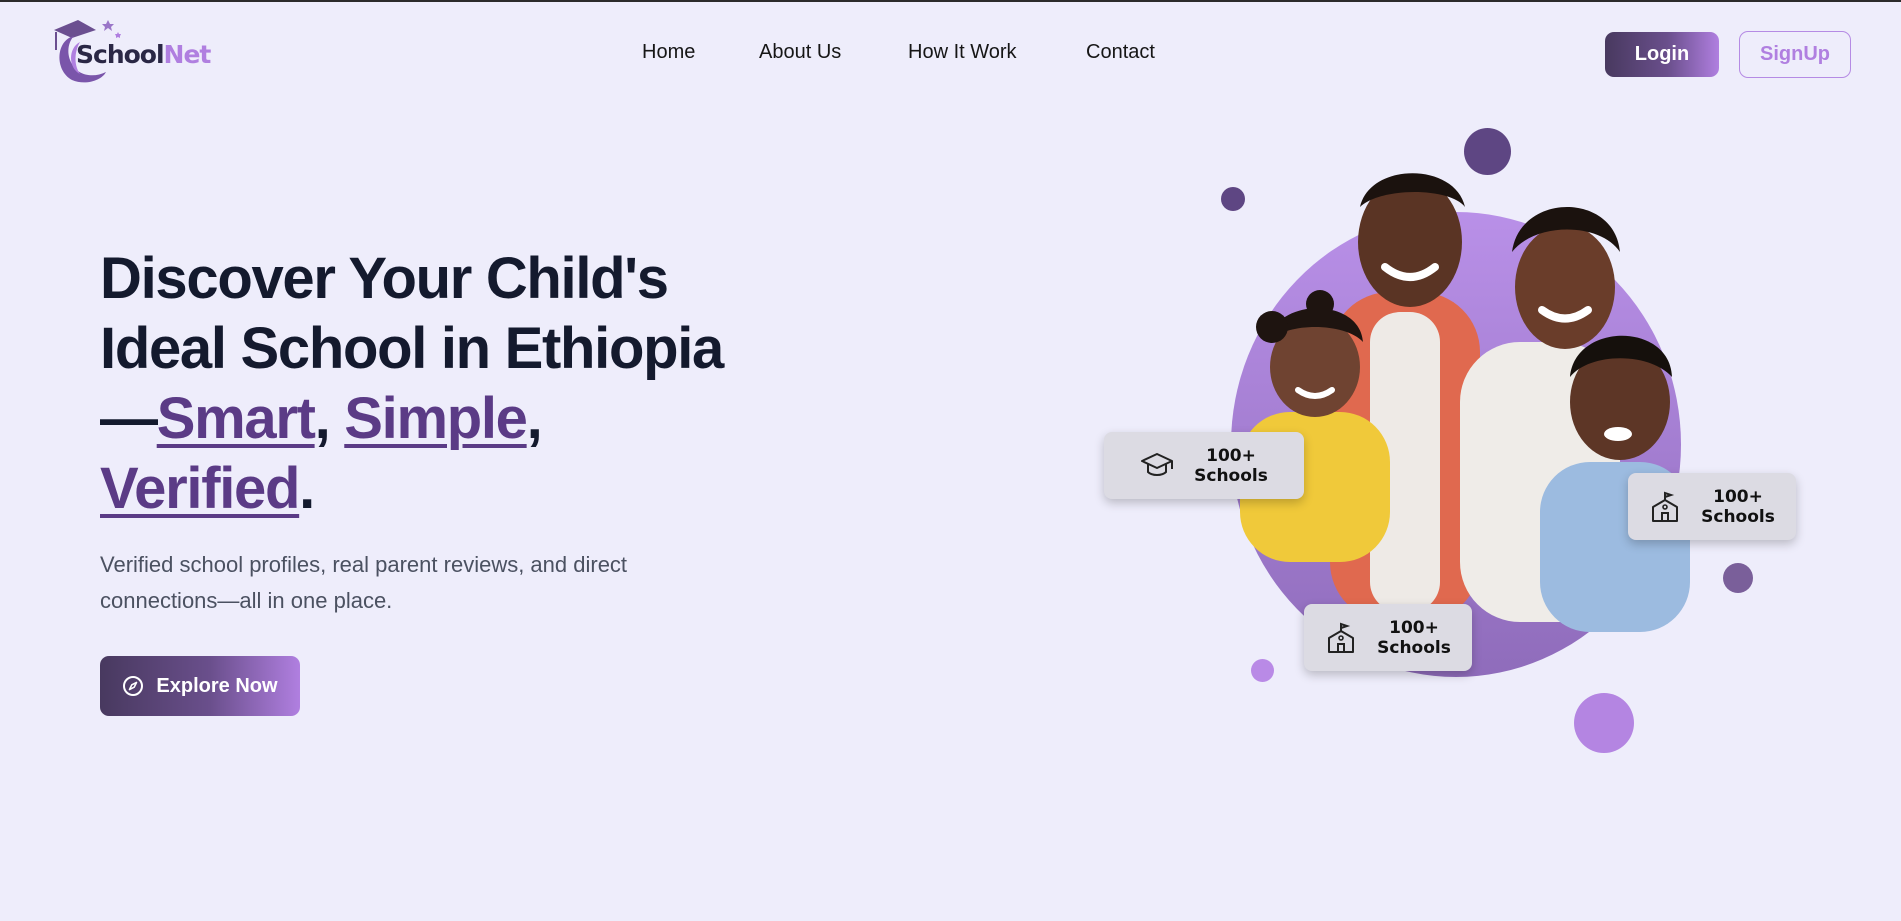 Image resolution: width=1901 pixels, height=921 pixels. I want to click on explore-now-label: Explore Now, so click(217, 685).